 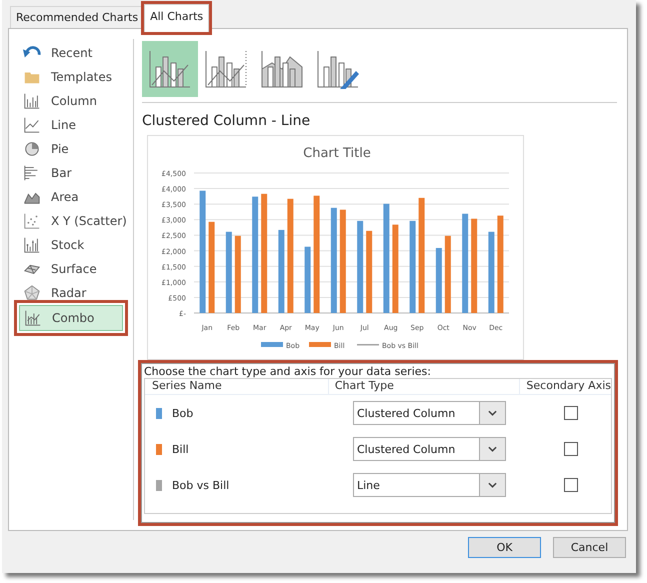 What do you see at coordinates (73, 77) in the screenshot?
I see `sidebar-item: Templates` at bounding box center [73, 77].